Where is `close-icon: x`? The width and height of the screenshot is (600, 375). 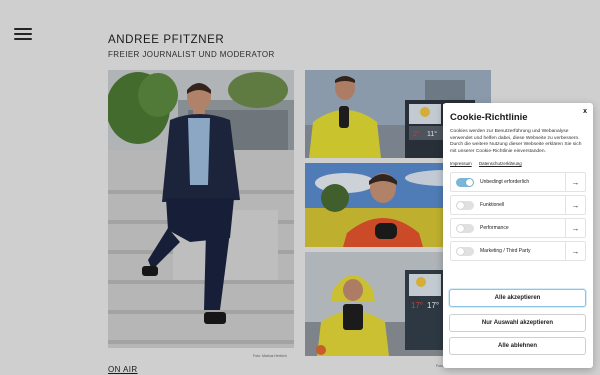 close-icon: x is located at coordinates (585, 111).